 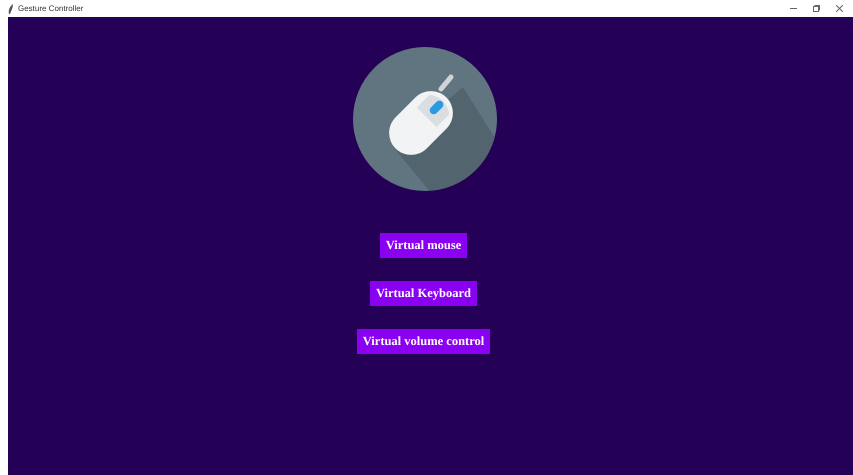 I want to click on mouse-logo-icon, so click(x=424, y=119).